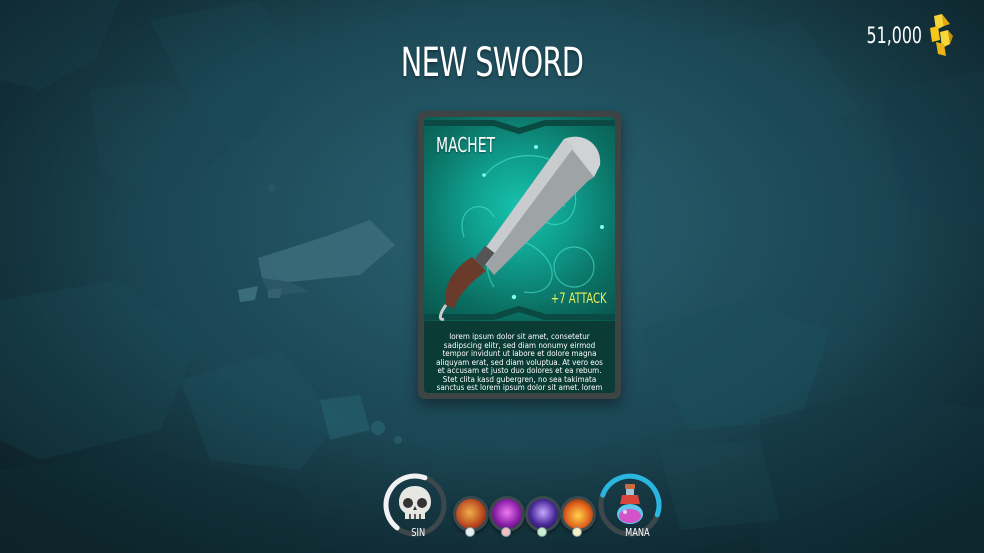 The width and height of the screenshot is (984, 553). What do you see at coordinates (466, 145) in the screenshot?
I see `card-name: MACHET` at bounding box center [466, 145].